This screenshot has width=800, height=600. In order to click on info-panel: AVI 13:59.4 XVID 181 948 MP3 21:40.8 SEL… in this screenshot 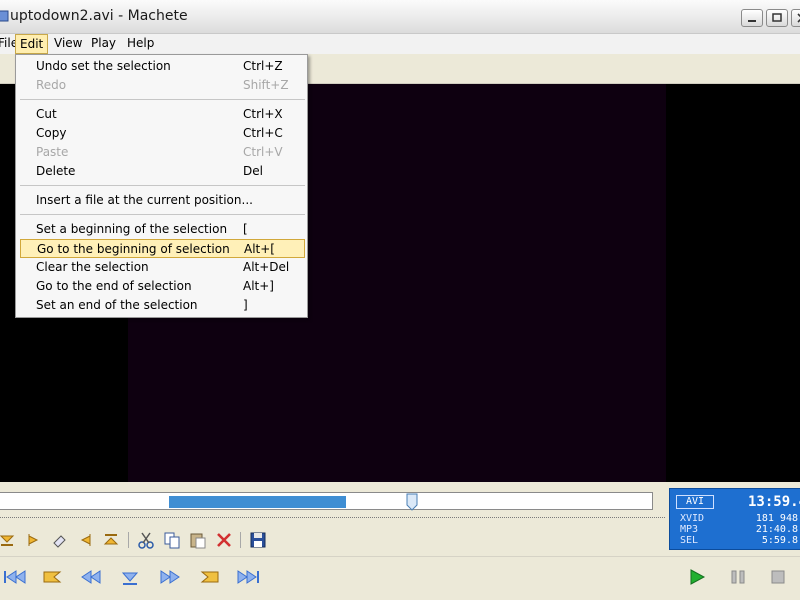, I will do `click(734, 519)`.